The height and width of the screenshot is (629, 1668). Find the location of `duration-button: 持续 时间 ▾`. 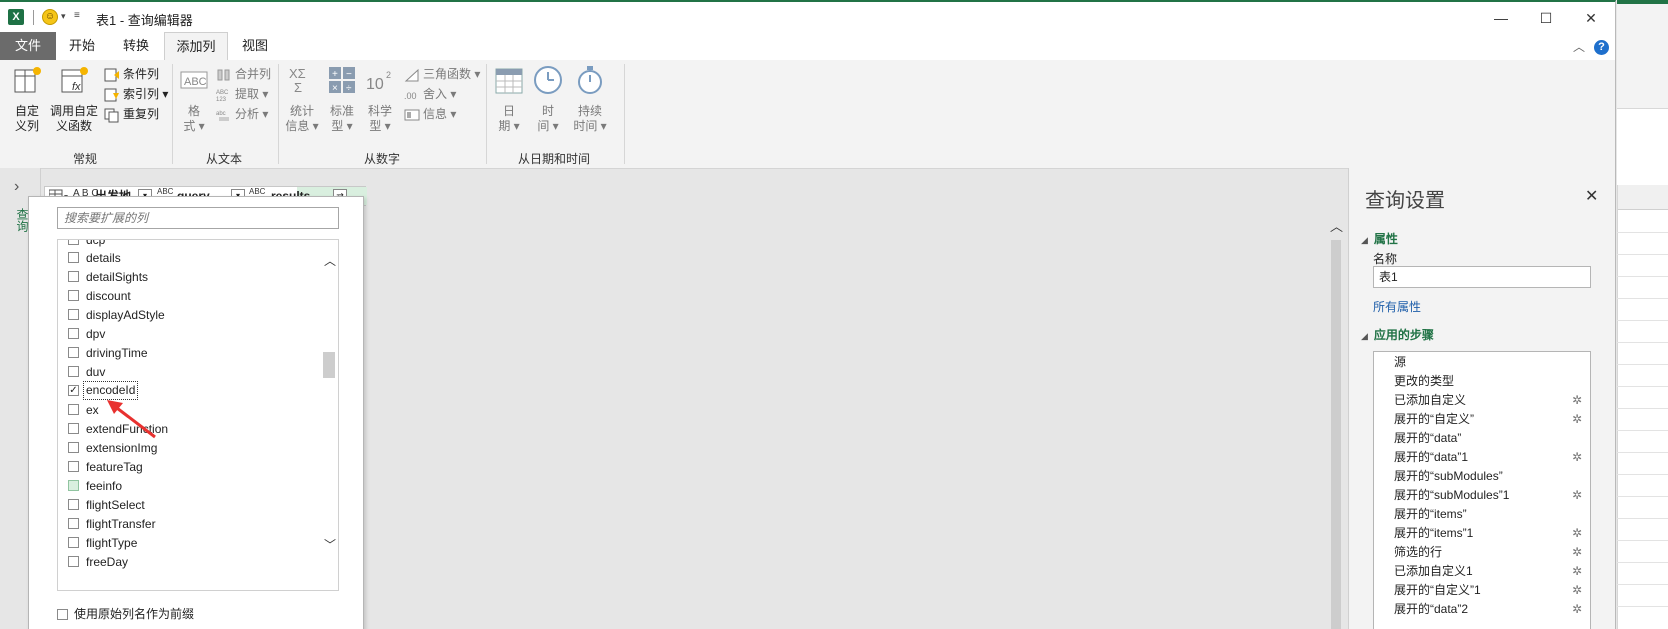

duration-button: 持续 时间 ▾ is located at coordinates (590, 99).